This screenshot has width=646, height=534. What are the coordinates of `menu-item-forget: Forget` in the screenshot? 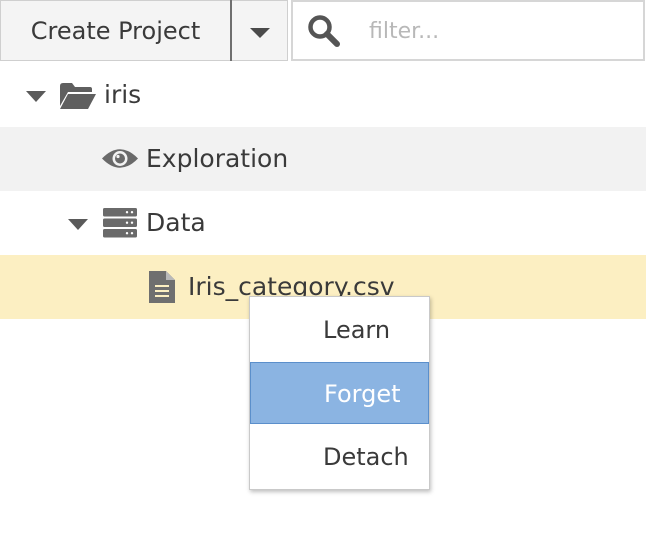 It's located at (339, 393).